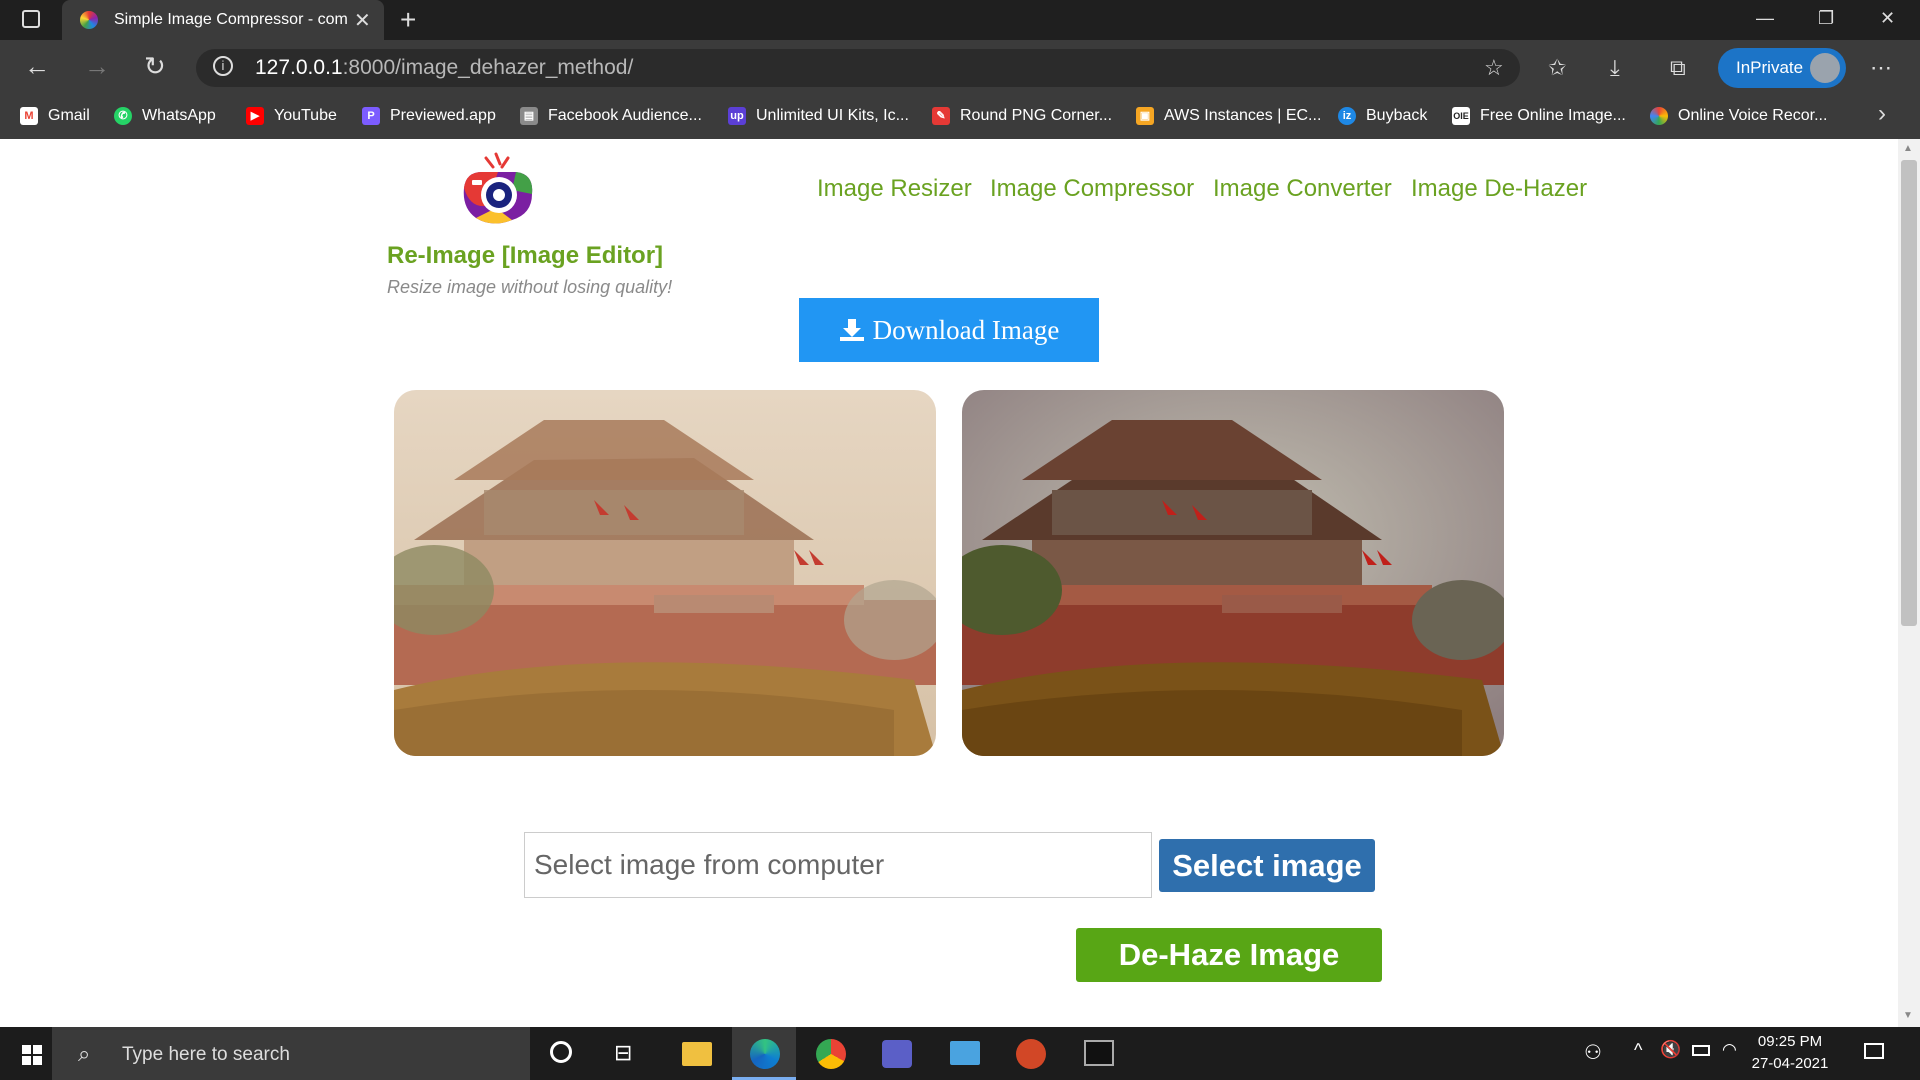 The image size is (1920, 1080). I want to click on bookmark-gmail: M Gmail, so click(55, 116).